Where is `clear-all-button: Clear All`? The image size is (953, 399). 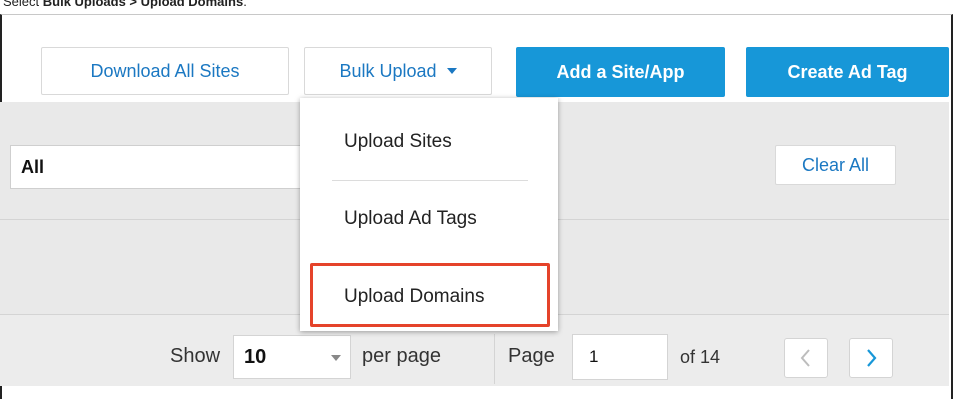
clear-all-button: Clear All is located at coordinates (835, 165).